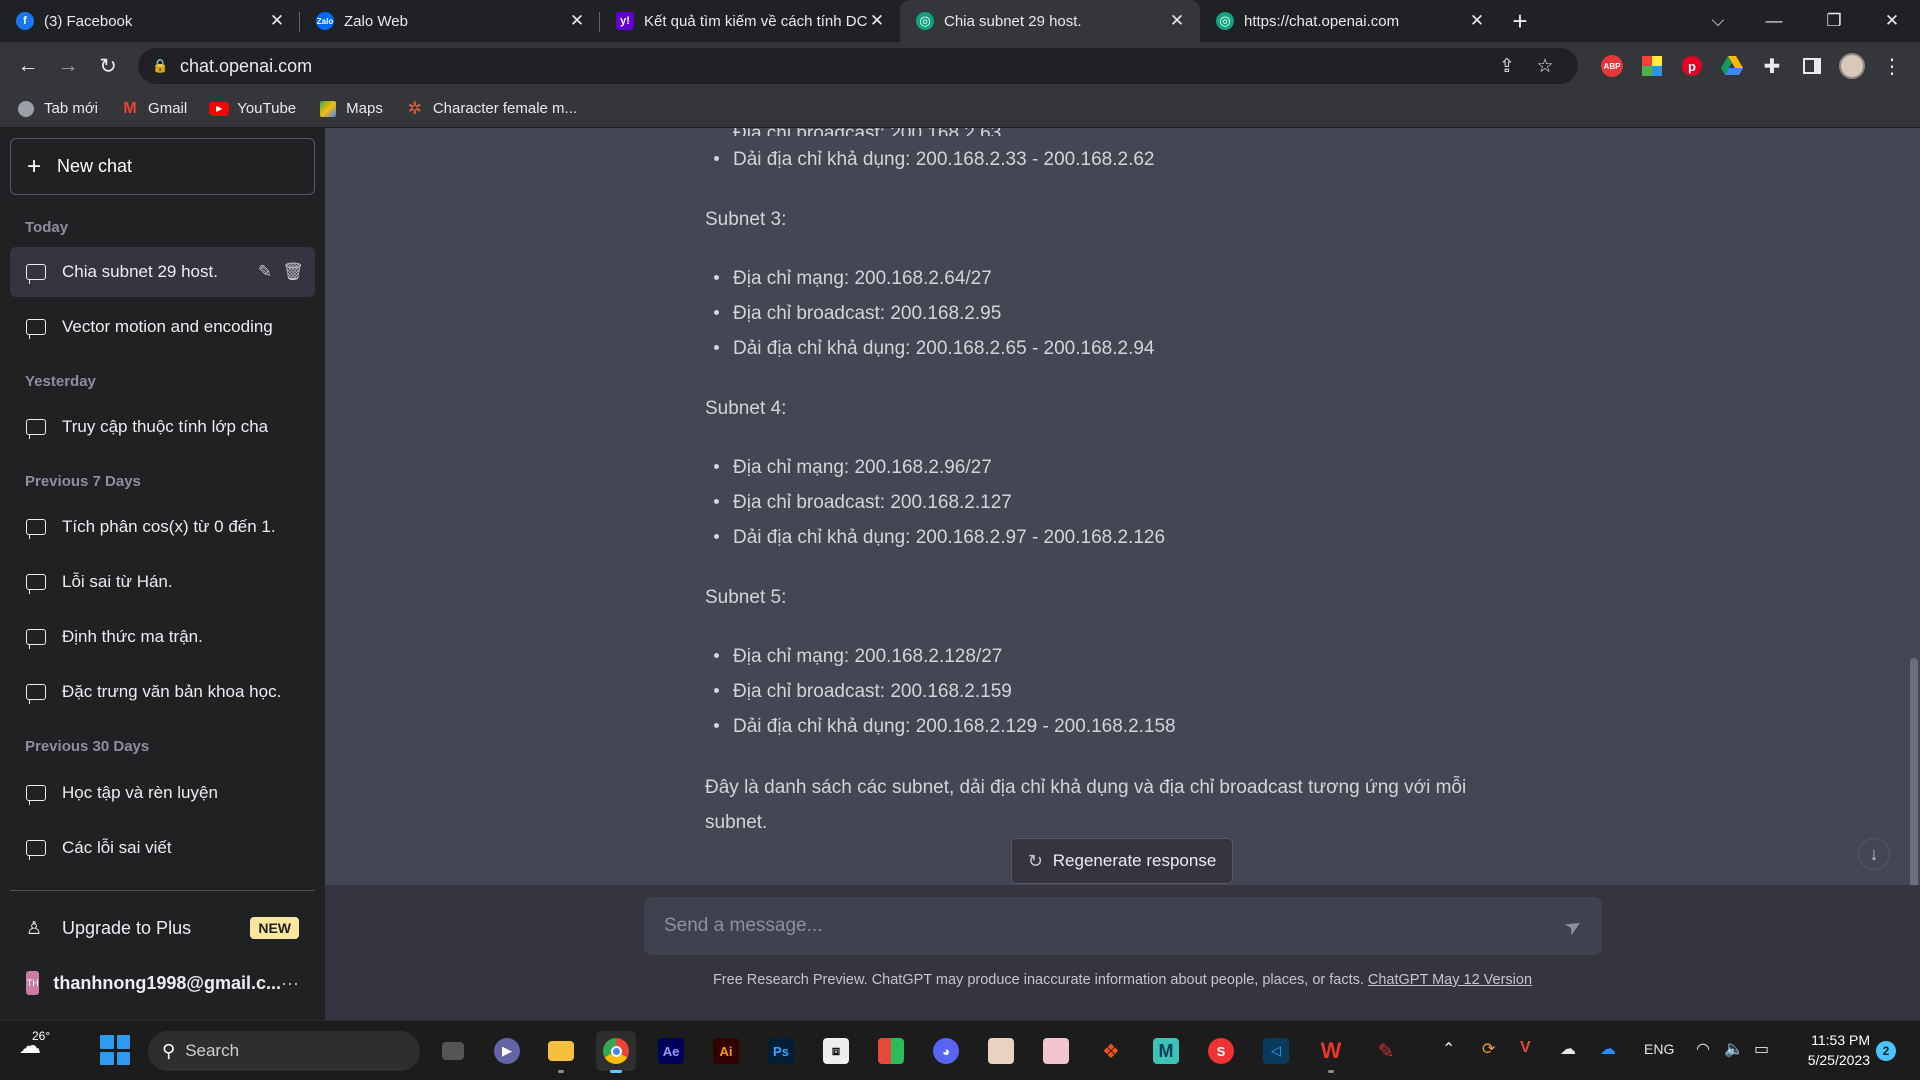 This screenshot has height=1080, width=1920. What do you see at coordinates (1892, 21) in the screenshot?
I see `close-window-button: ✕` at bounding box center [1892, 21].